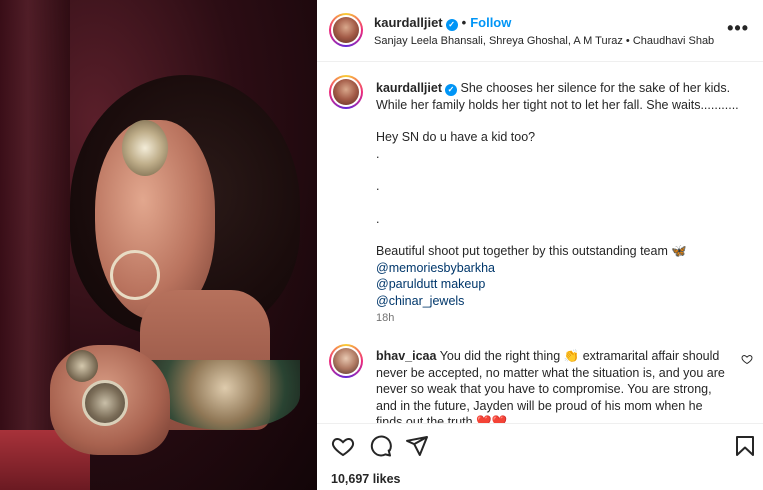 The height and width of the screenshot is (490, 763). I want to click on maang-tikka, so click(145, 148).